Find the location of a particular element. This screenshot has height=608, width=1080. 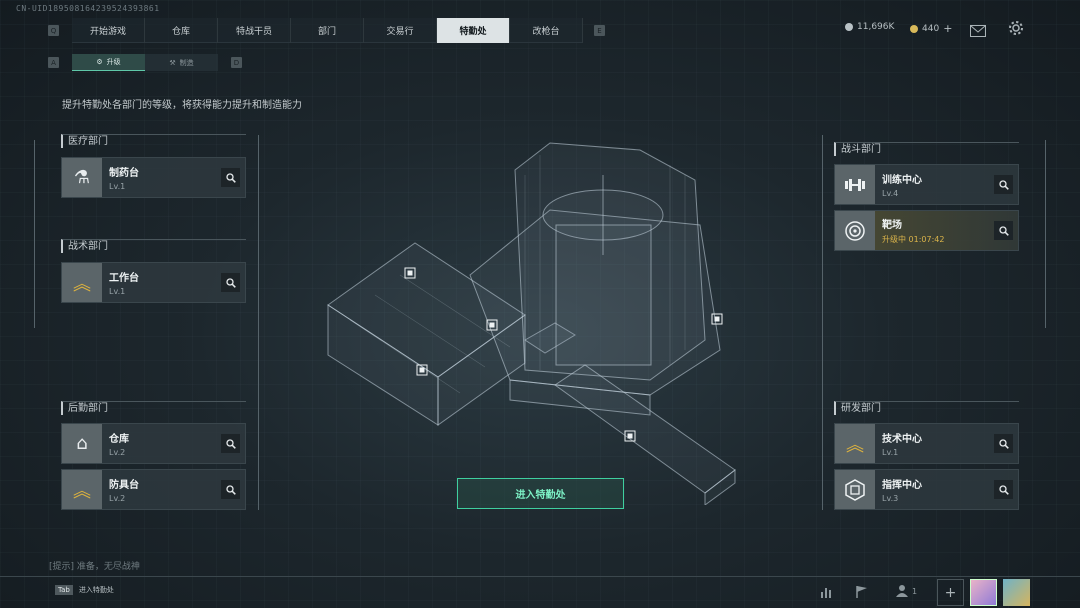

coin-balance: 11,696K is located at coordinates (869, 27).